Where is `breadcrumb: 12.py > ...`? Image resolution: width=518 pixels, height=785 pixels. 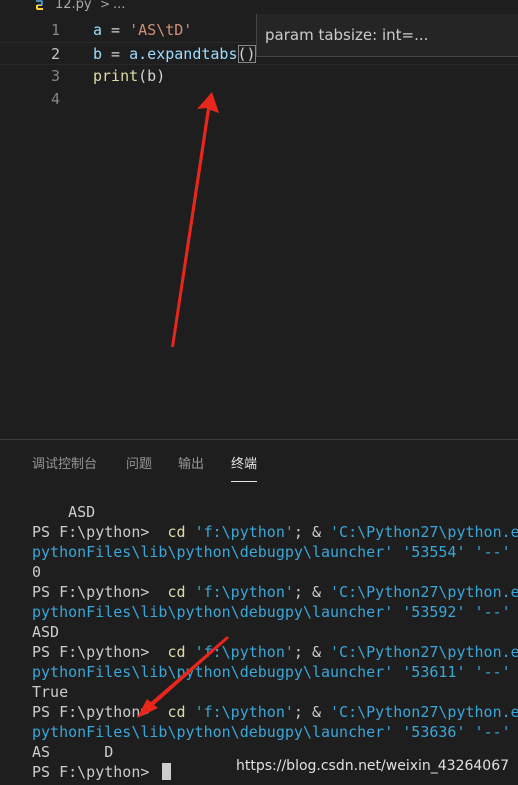
breadcrumb: 12.py > ... is located at coordinates (259, 7).